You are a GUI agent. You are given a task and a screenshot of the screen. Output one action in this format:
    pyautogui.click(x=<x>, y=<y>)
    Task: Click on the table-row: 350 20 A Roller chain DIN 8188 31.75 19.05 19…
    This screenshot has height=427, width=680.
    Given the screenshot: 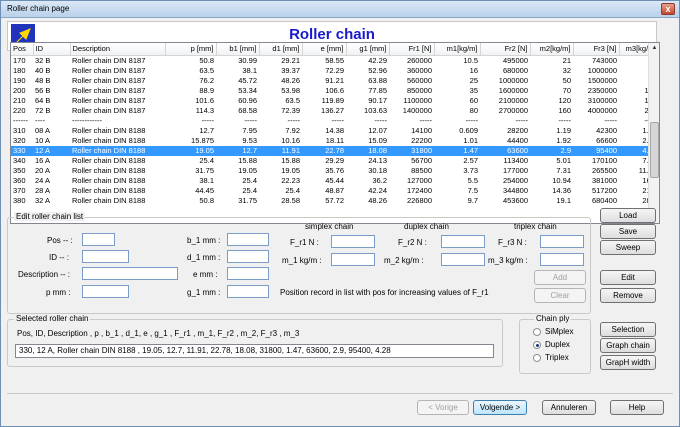 What is the action you would take?
    pyautogui.click(x=335, y=171)
    